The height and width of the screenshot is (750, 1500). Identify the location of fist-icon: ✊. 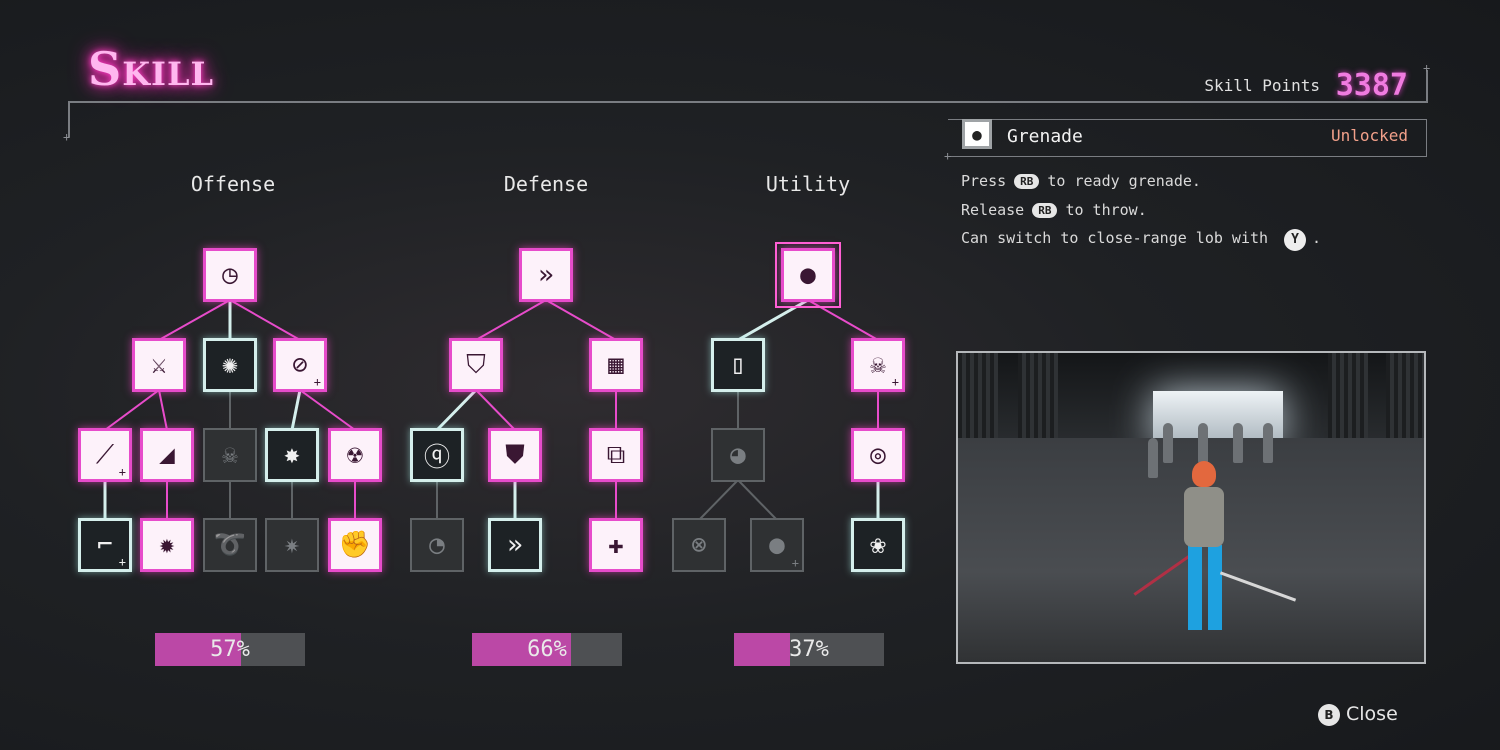
(355, 545).